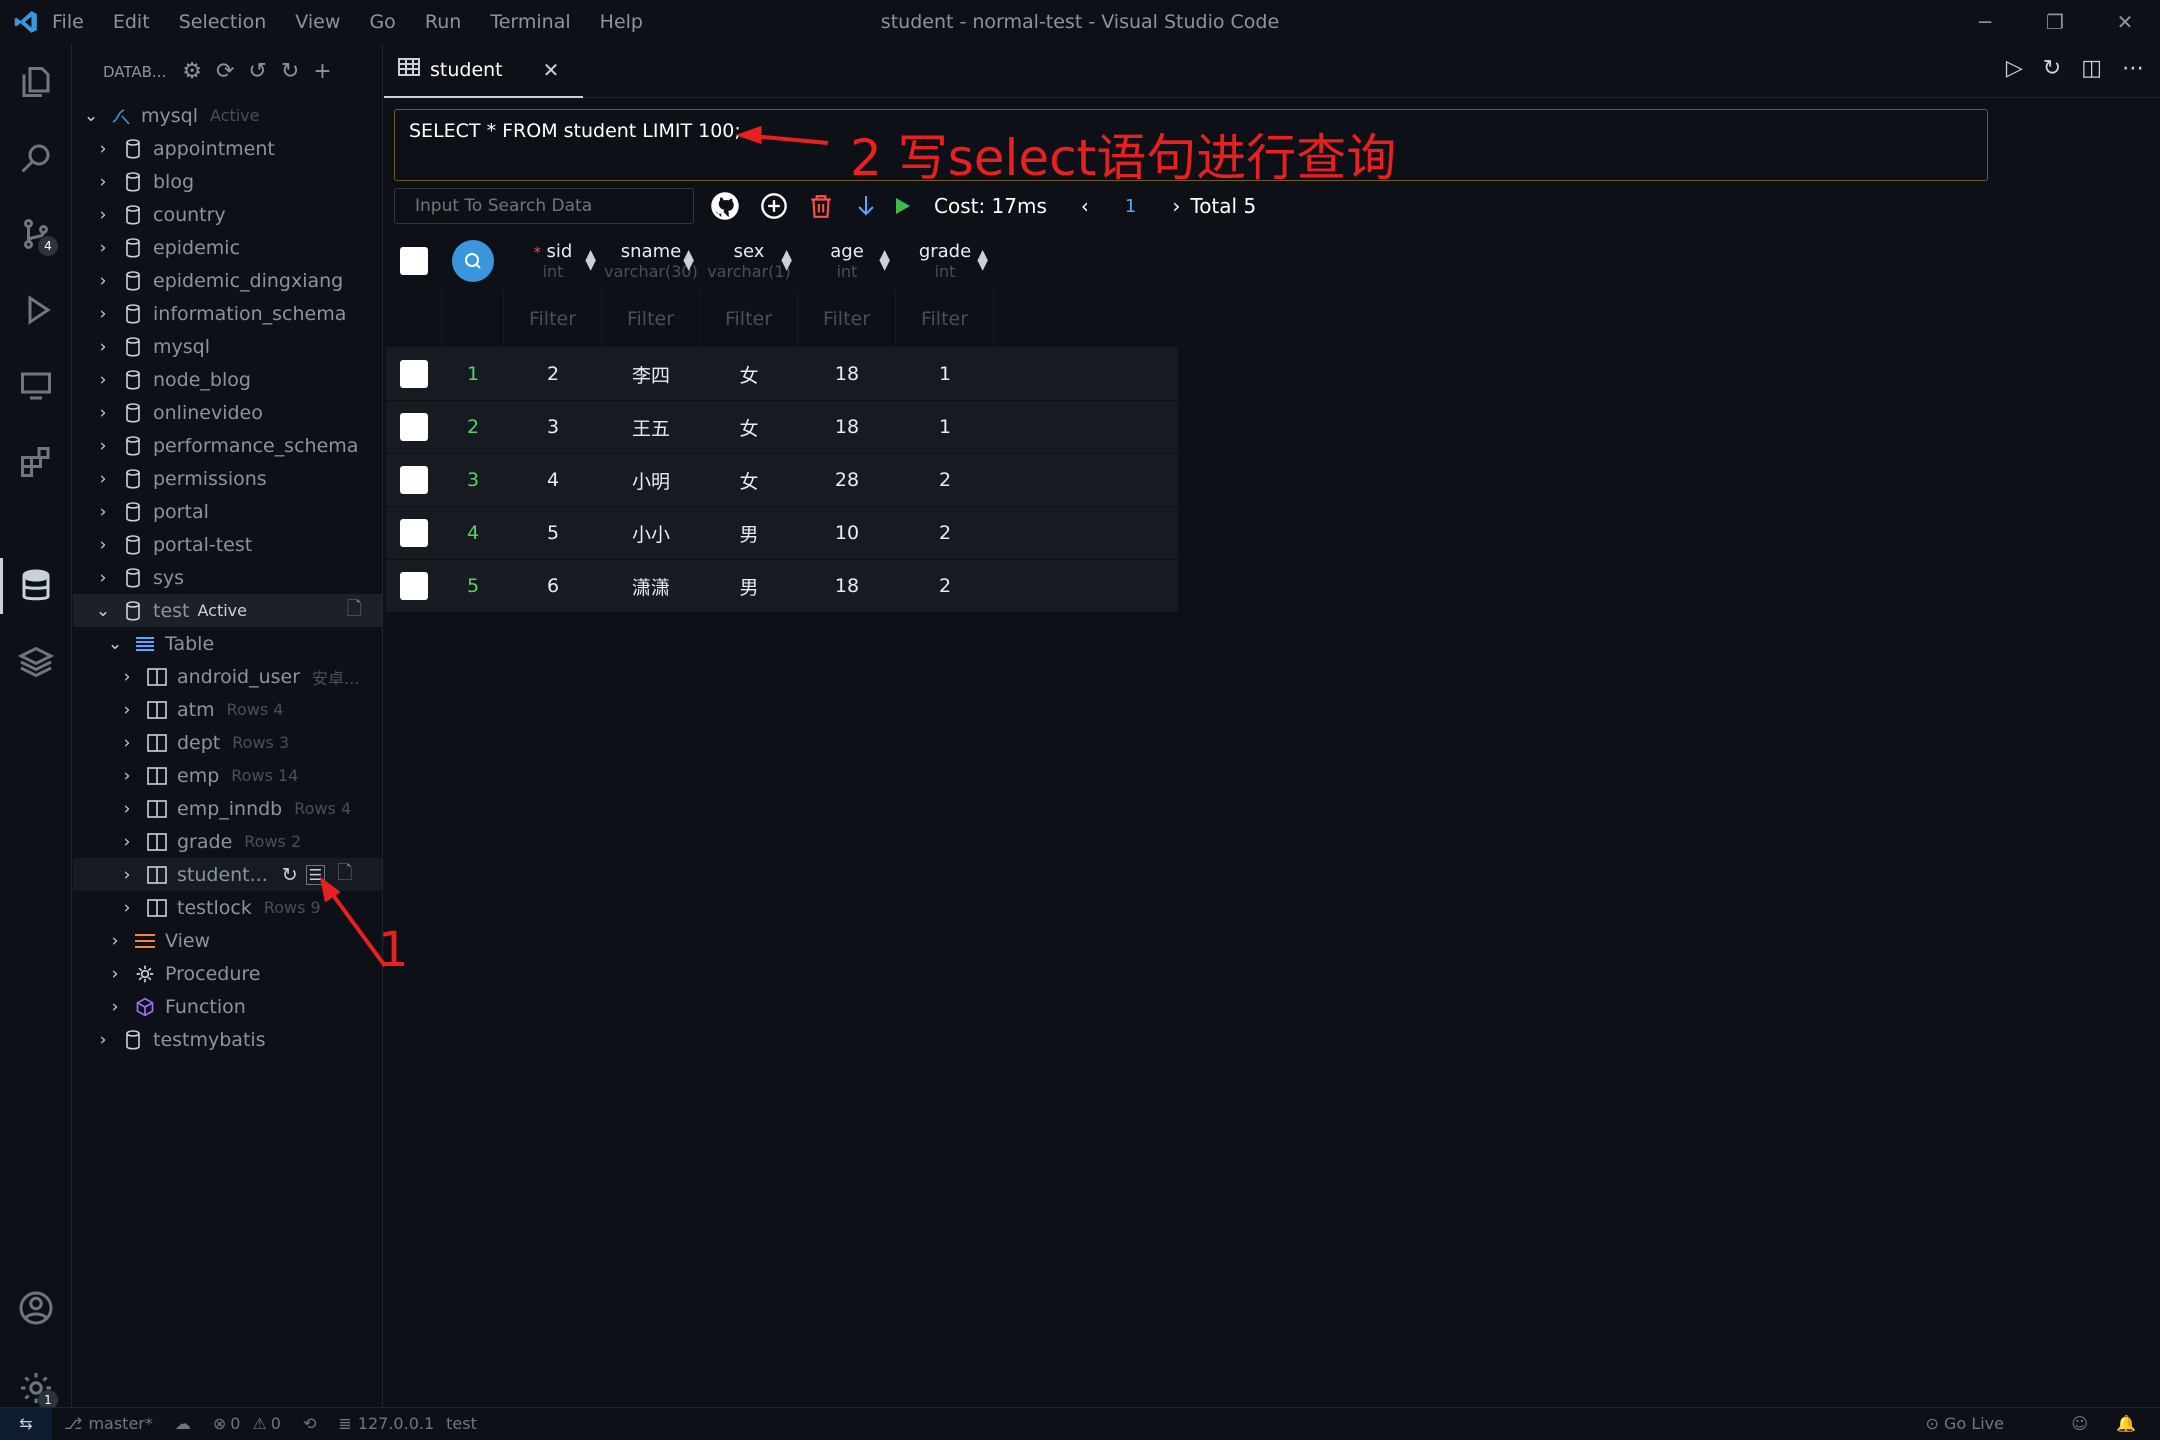 The height and width of the screenshot is (1440, 2160). I want to click on source-control-icon: 4, so click(36, 234).